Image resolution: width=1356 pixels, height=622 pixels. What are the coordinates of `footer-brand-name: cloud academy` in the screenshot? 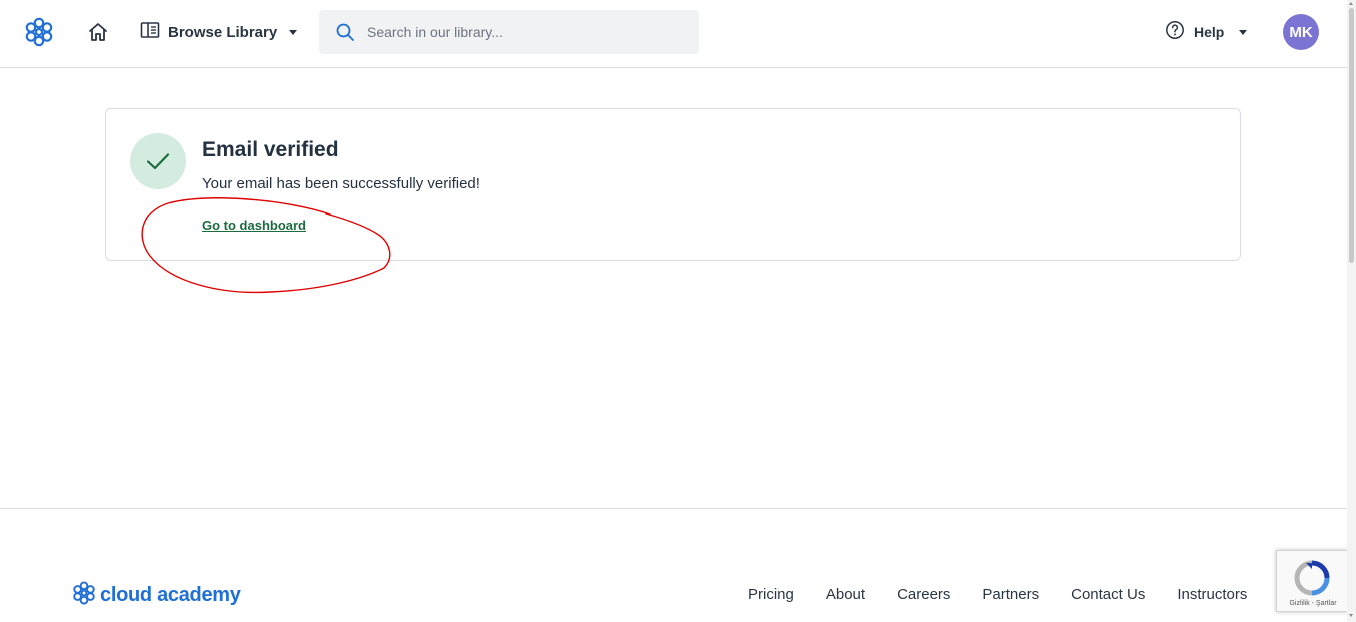 It's located at (170, 595).